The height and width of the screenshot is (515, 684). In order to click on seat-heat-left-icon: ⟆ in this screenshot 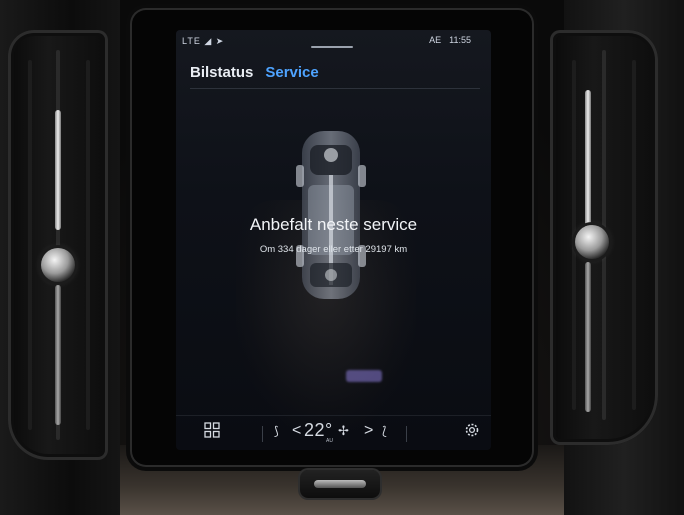, I will do `click(276, 431)`.